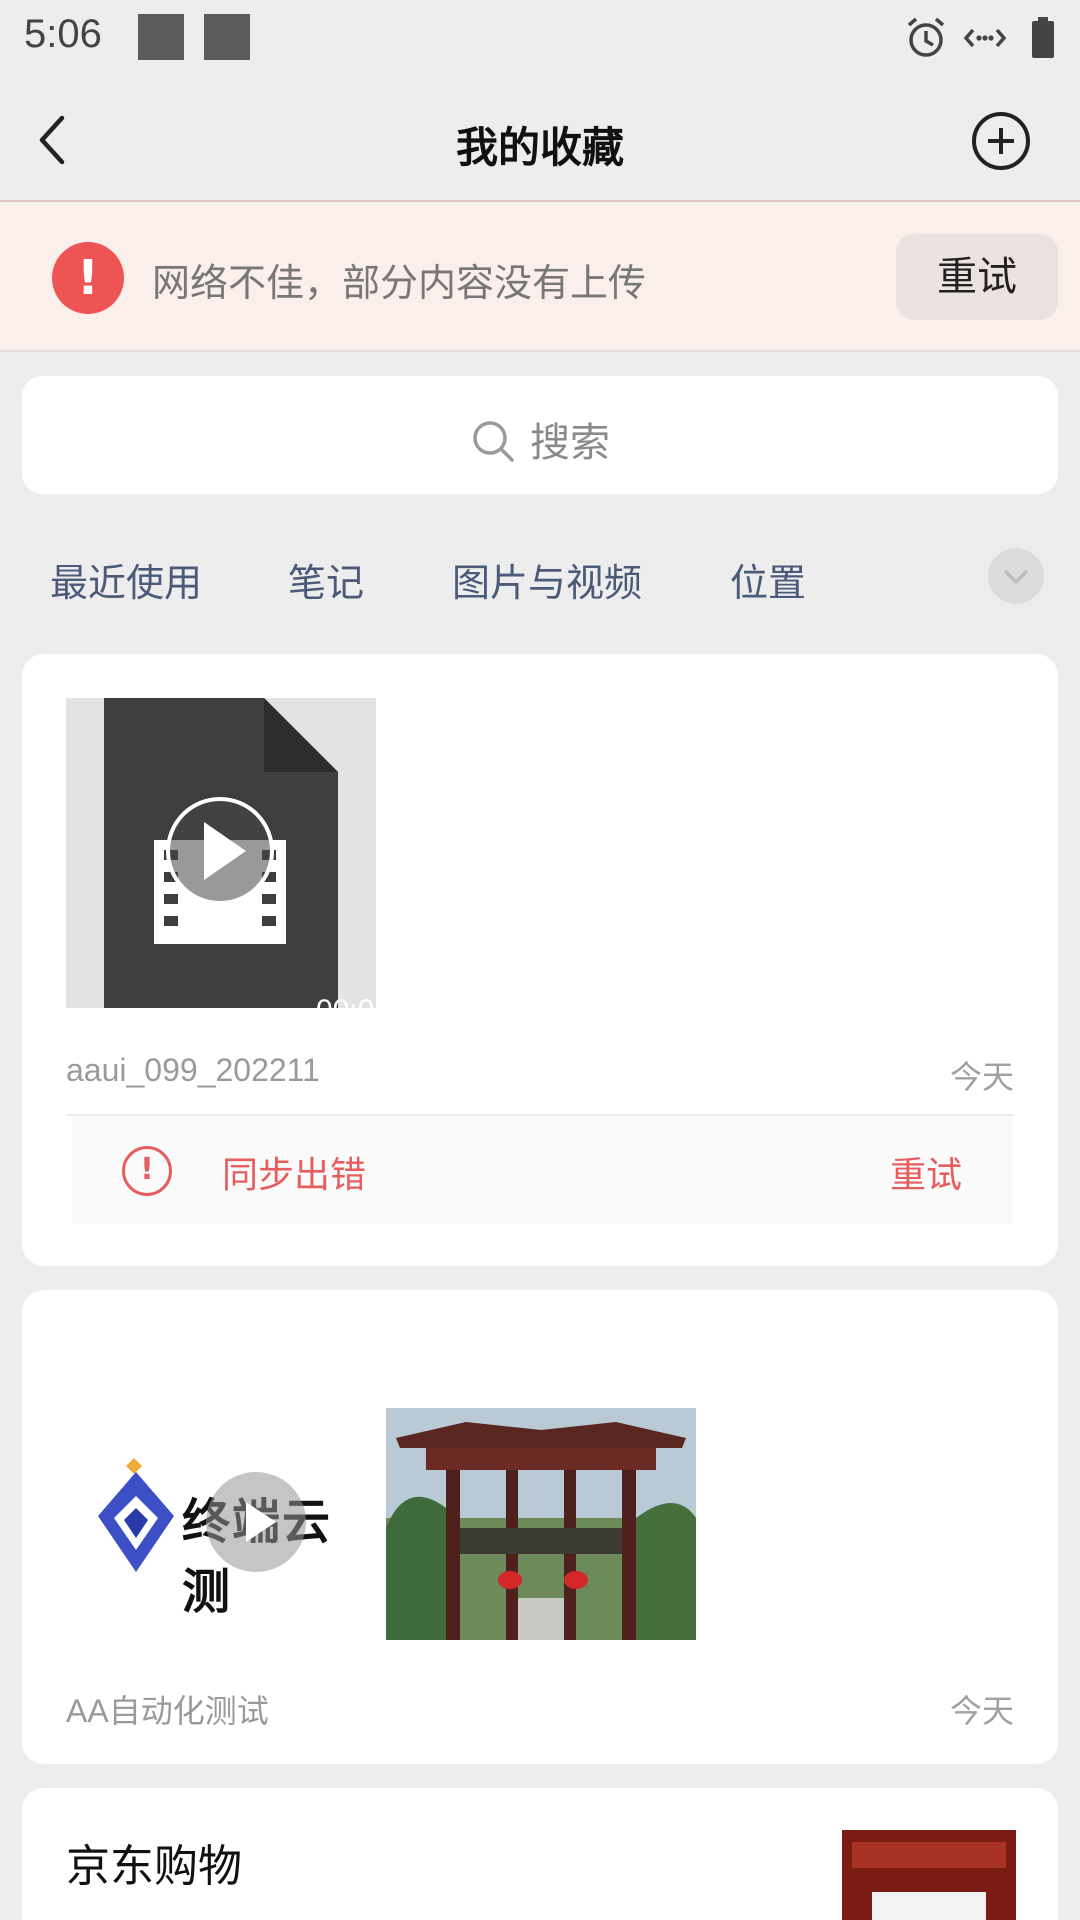 This screenshot has height=1920, width=1080. Describe the element at coordinates (88, 278) in the screenshot. I see `warning-icon: !` at that location.